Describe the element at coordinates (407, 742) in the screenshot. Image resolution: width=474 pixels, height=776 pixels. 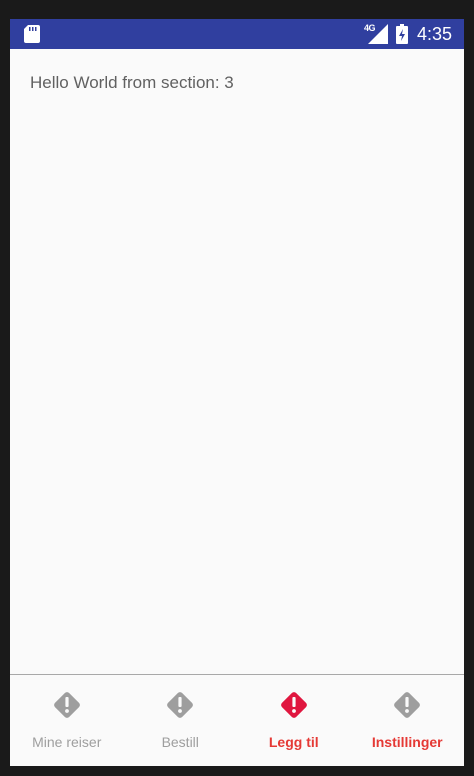
I see `nav-label: Instillinger` at that location.